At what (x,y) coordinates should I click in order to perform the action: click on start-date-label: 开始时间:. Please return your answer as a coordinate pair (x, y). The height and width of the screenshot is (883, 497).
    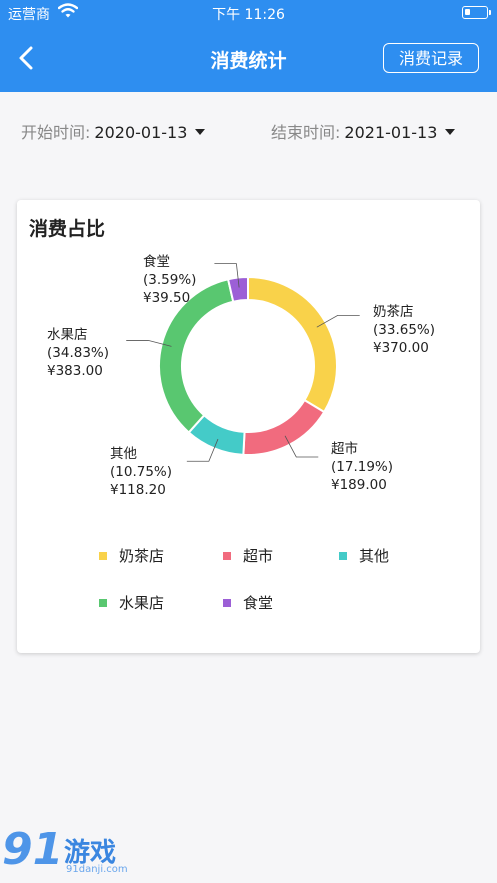
    Looking at the image, I should click on (56, 132).